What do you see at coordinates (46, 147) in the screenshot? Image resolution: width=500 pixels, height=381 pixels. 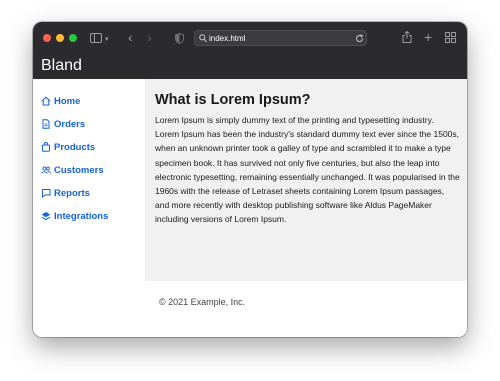 I see `cart-icon` at bounding box center [46, 147].